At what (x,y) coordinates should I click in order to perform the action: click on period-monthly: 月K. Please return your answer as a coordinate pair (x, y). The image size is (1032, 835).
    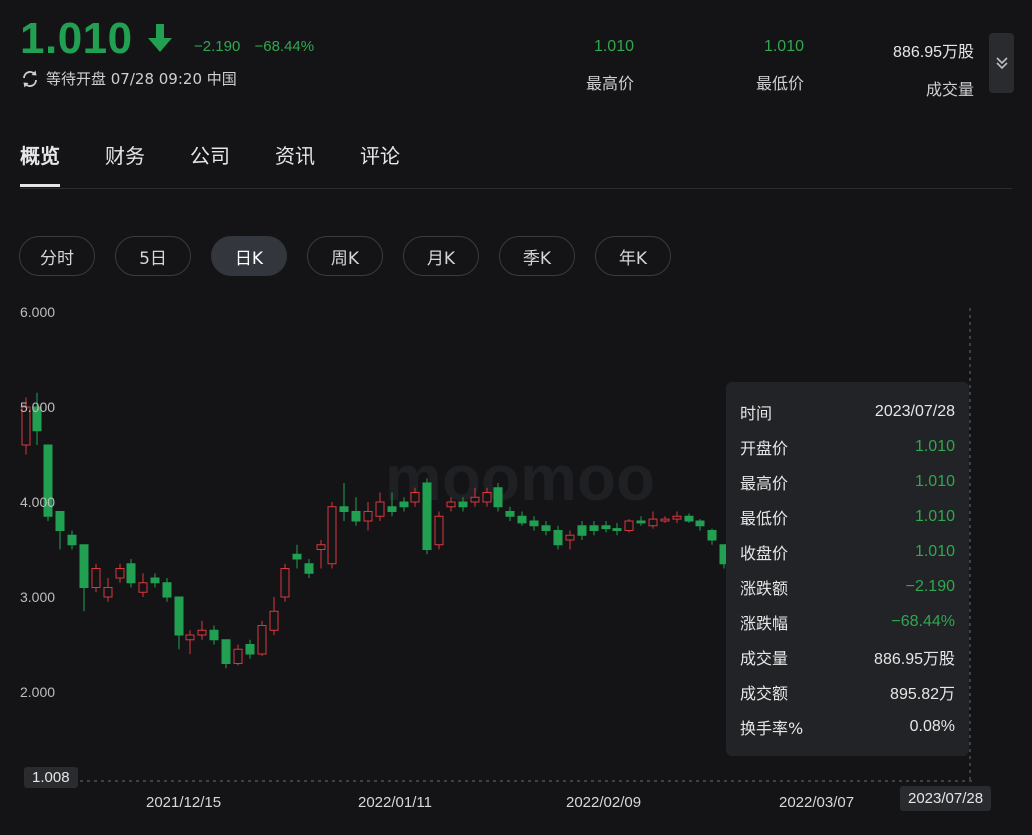
    Looking at the image, I should click on (441, 256).